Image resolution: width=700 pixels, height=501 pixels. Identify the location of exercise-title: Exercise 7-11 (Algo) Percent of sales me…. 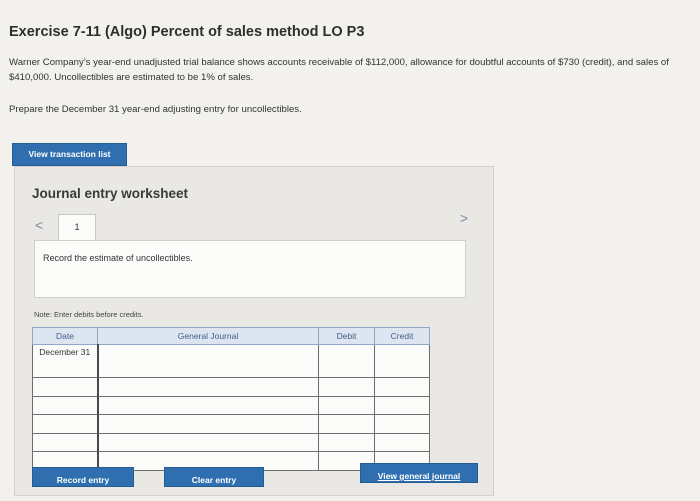
(187, 32).